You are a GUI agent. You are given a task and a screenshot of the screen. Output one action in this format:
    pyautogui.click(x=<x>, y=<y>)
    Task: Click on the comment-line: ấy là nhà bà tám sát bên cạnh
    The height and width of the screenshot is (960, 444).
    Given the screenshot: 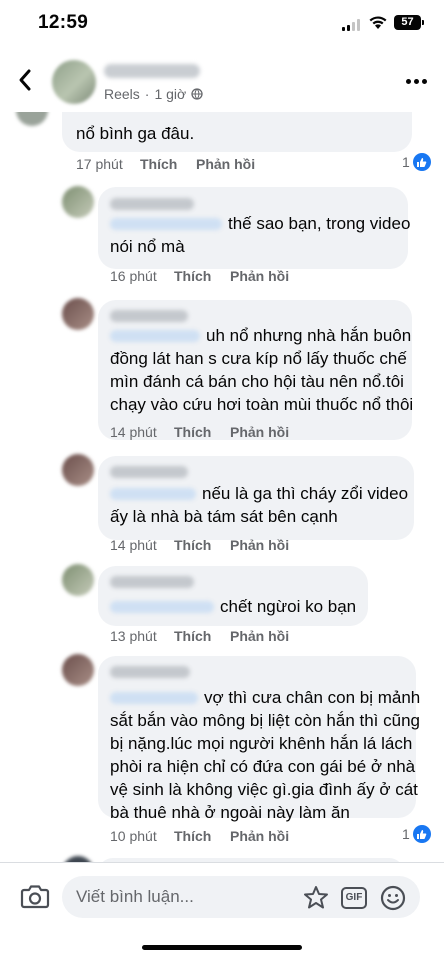 What is the action you would take?
    pyautogui.click(x=224, y=516)
    